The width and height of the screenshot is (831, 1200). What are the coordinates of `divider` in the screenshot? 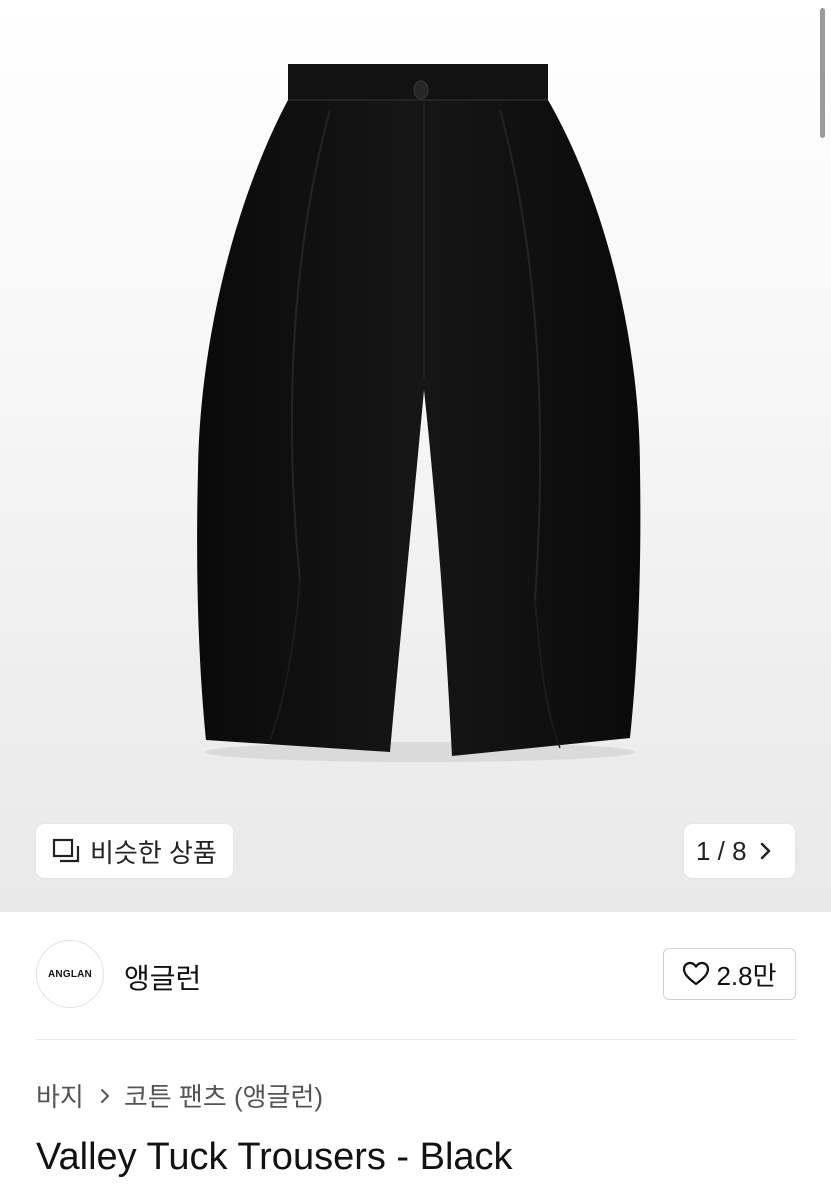 It's located at (416, 1039).